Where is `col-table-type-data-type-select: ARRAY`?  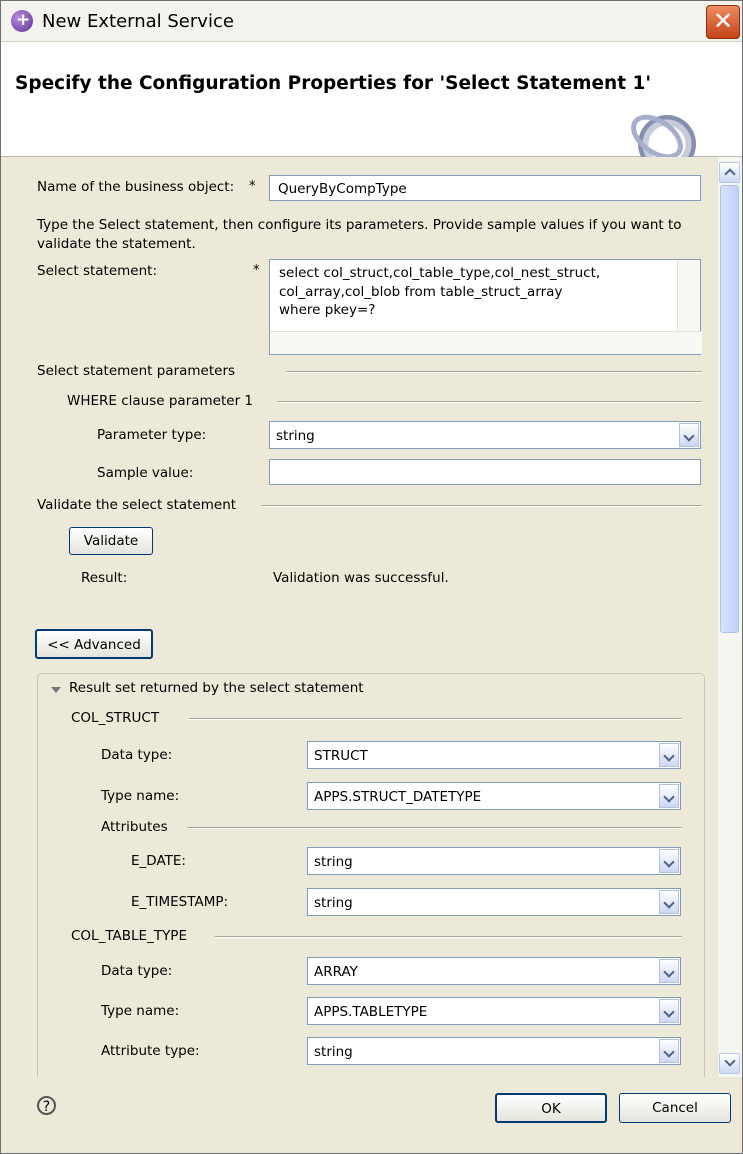
col-table-type-data-type-select: ARRAY is located at coordinates (494, 971).